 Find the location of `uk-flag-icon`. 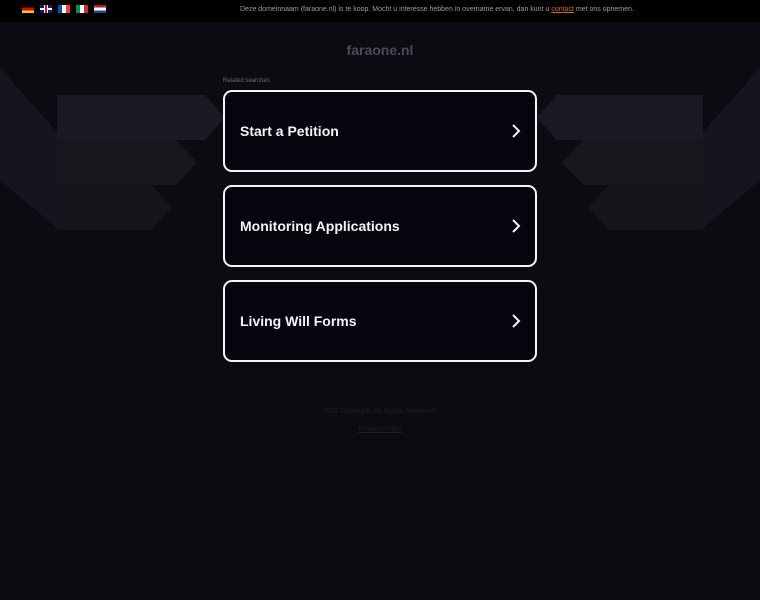

uk-flag-icon is located at coordinates (46, 9).